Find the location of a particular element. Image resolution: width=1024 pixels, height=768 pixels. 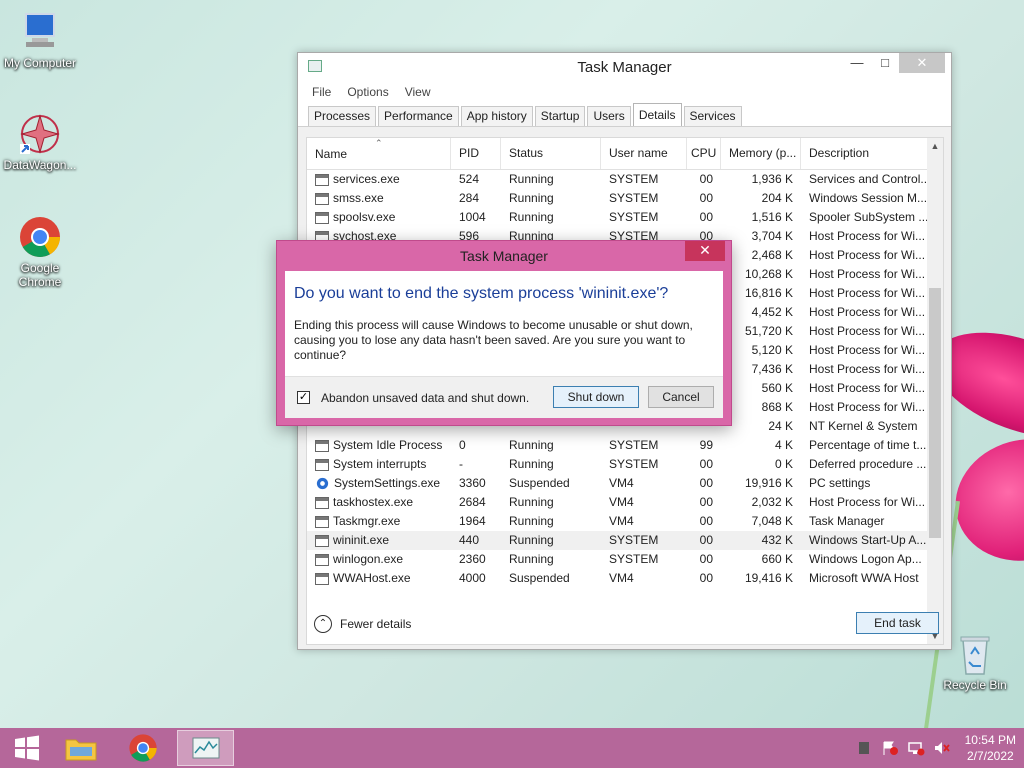

memory-cell-text: 660 K is located at coordinates (777, 559).